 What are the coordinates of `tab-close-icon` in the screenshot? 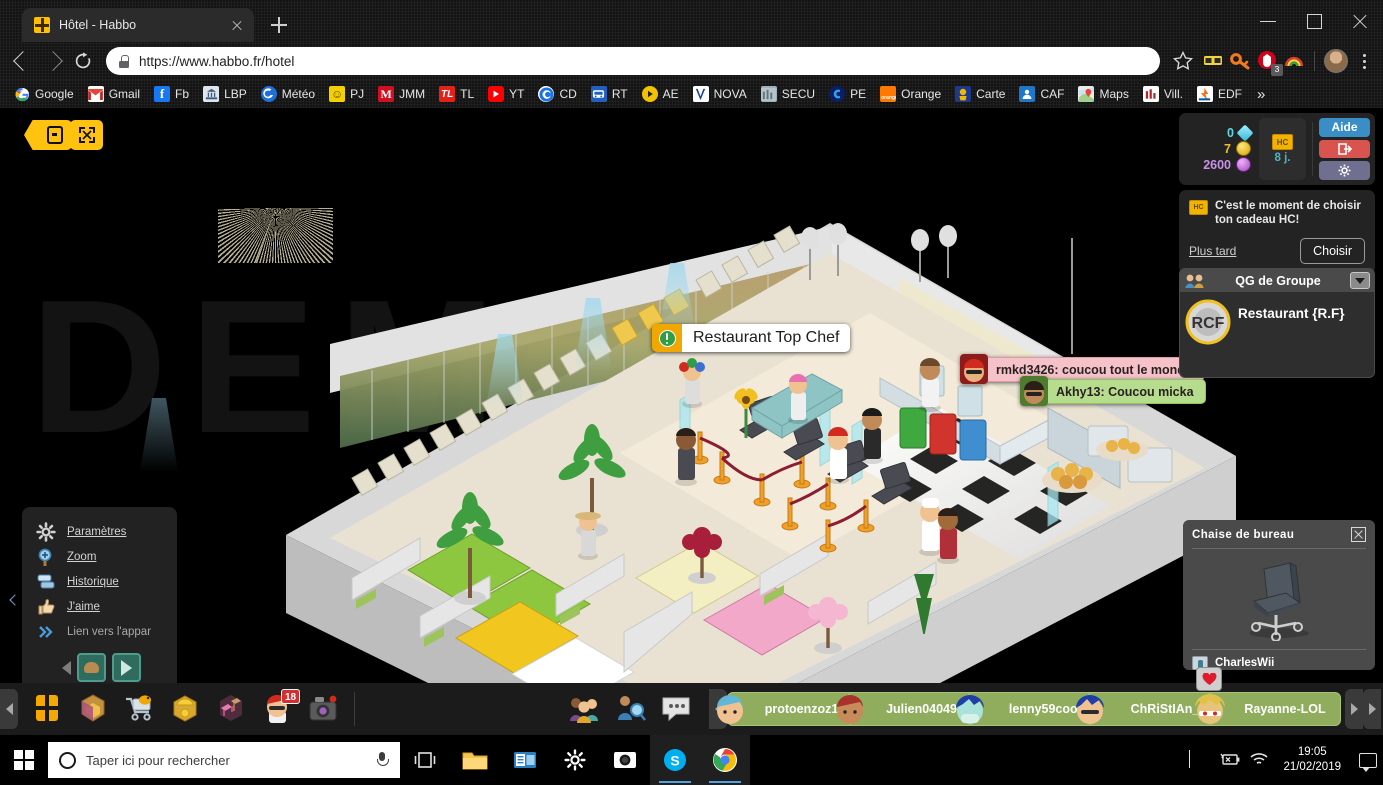 It's located at (237, 25).